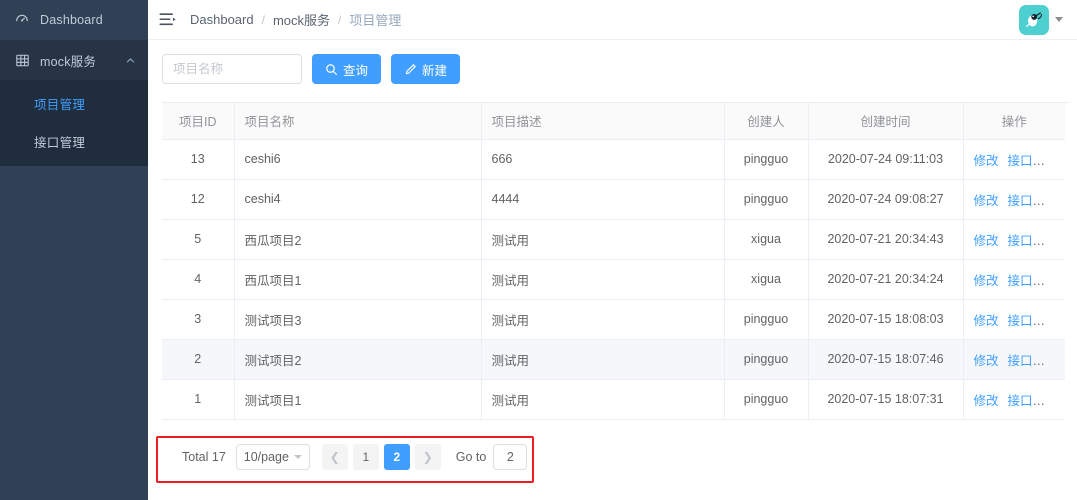  What do you see at coordinates (396, 456) in the screenshot?
I see `pagination-page-2: 2` at bounding box center [396, 456].